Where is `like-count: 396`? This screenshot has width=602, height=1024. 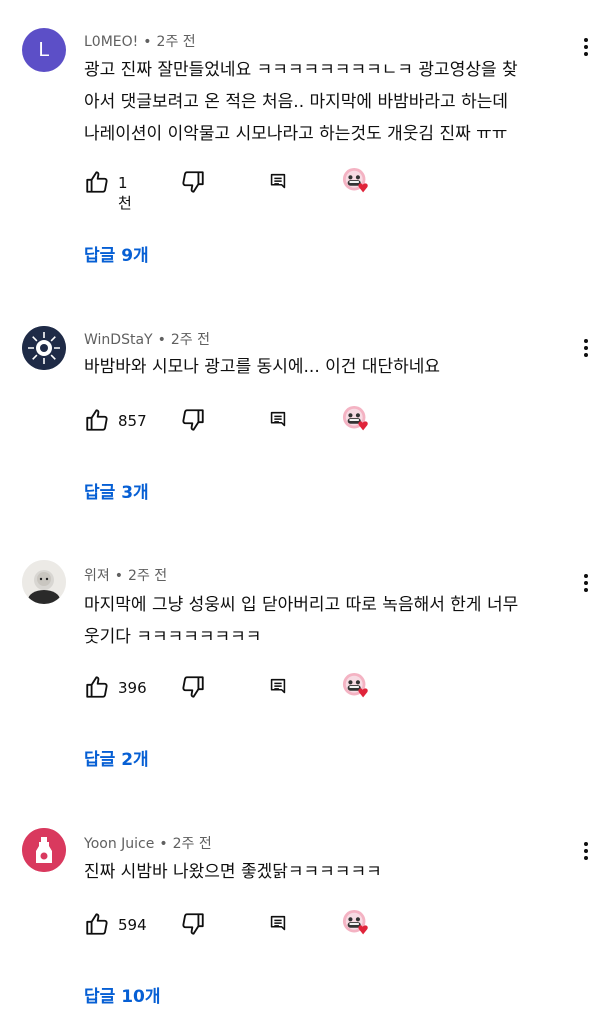
like-count: 396 is located at coordinates (132, 688).